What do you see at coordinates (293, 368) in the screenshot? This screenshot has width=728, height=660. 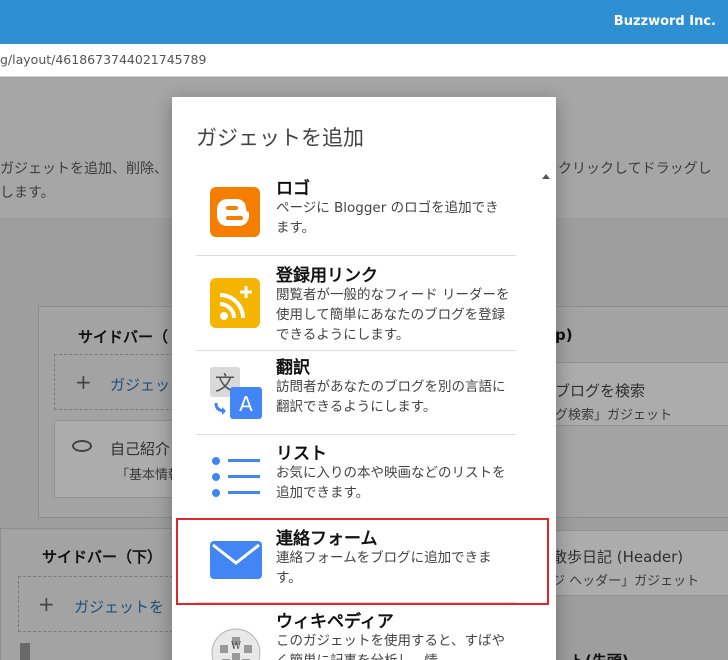 I see `gadget-title: 翻訳` at bounding box center [293, 368].